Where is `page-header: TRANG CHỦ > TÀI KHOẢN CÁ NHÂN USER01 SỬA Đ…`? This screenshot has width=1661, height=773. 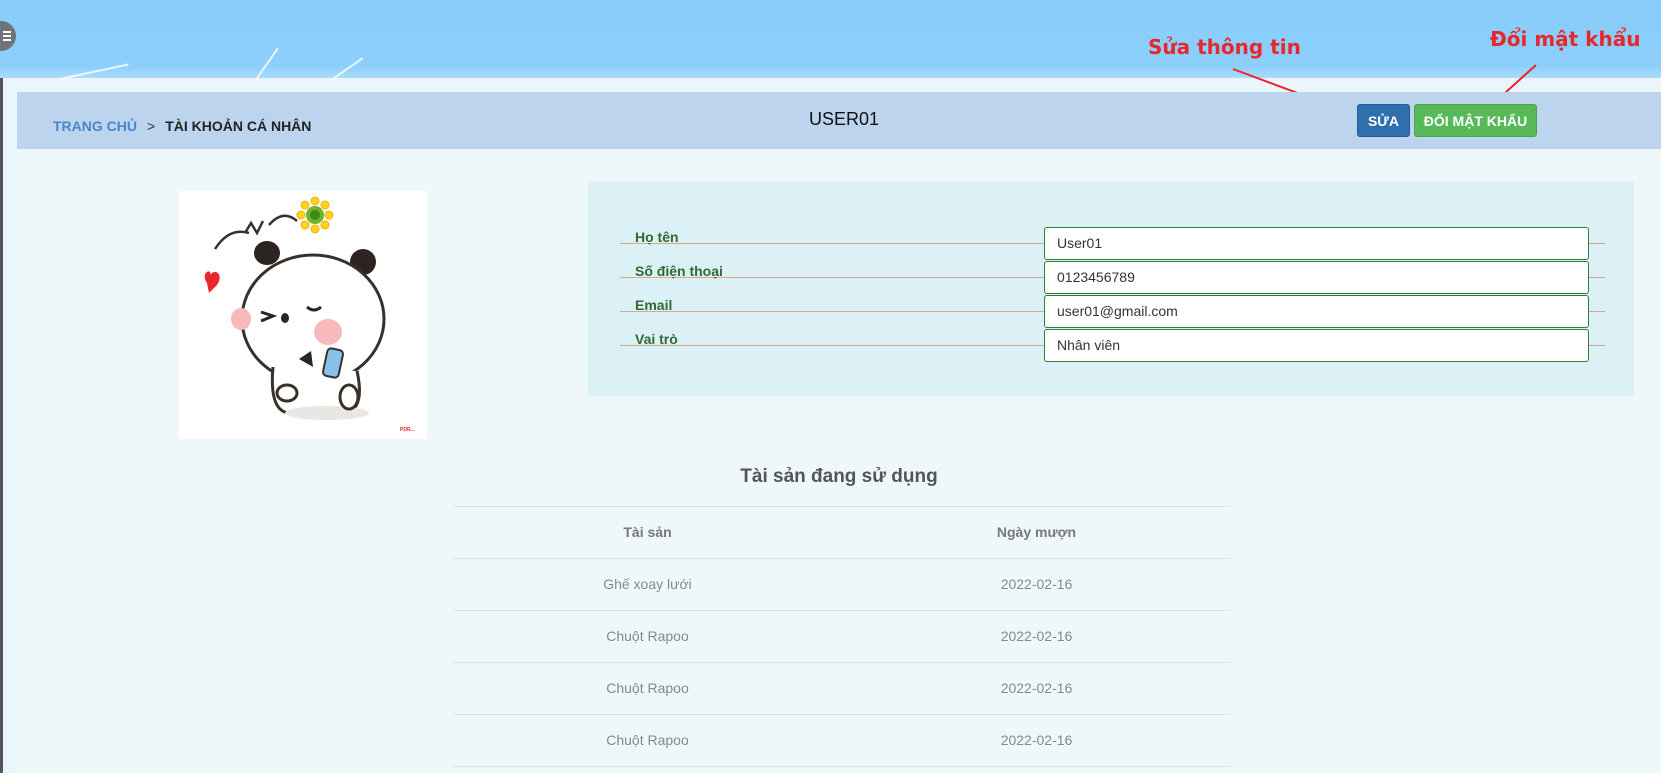 page-header: TRANG CHỦ > TÀI KHOẢN CÁ NHÂN USER01 SỬA Đ… is located at coordinates (839, 120).